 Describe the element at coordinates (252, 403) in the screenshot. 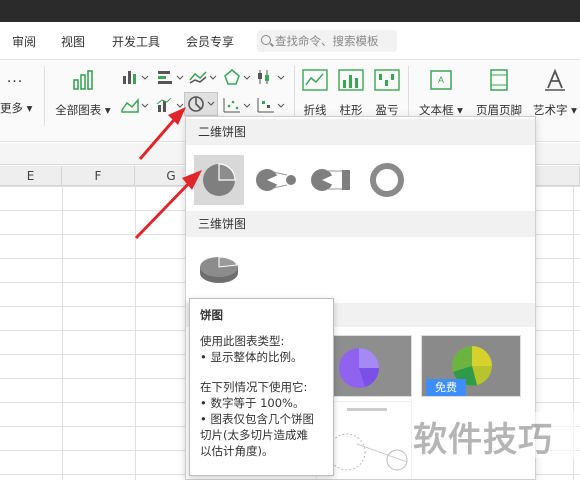

I see `tooltip-line-4: • 数字等于 100%。` at that location.